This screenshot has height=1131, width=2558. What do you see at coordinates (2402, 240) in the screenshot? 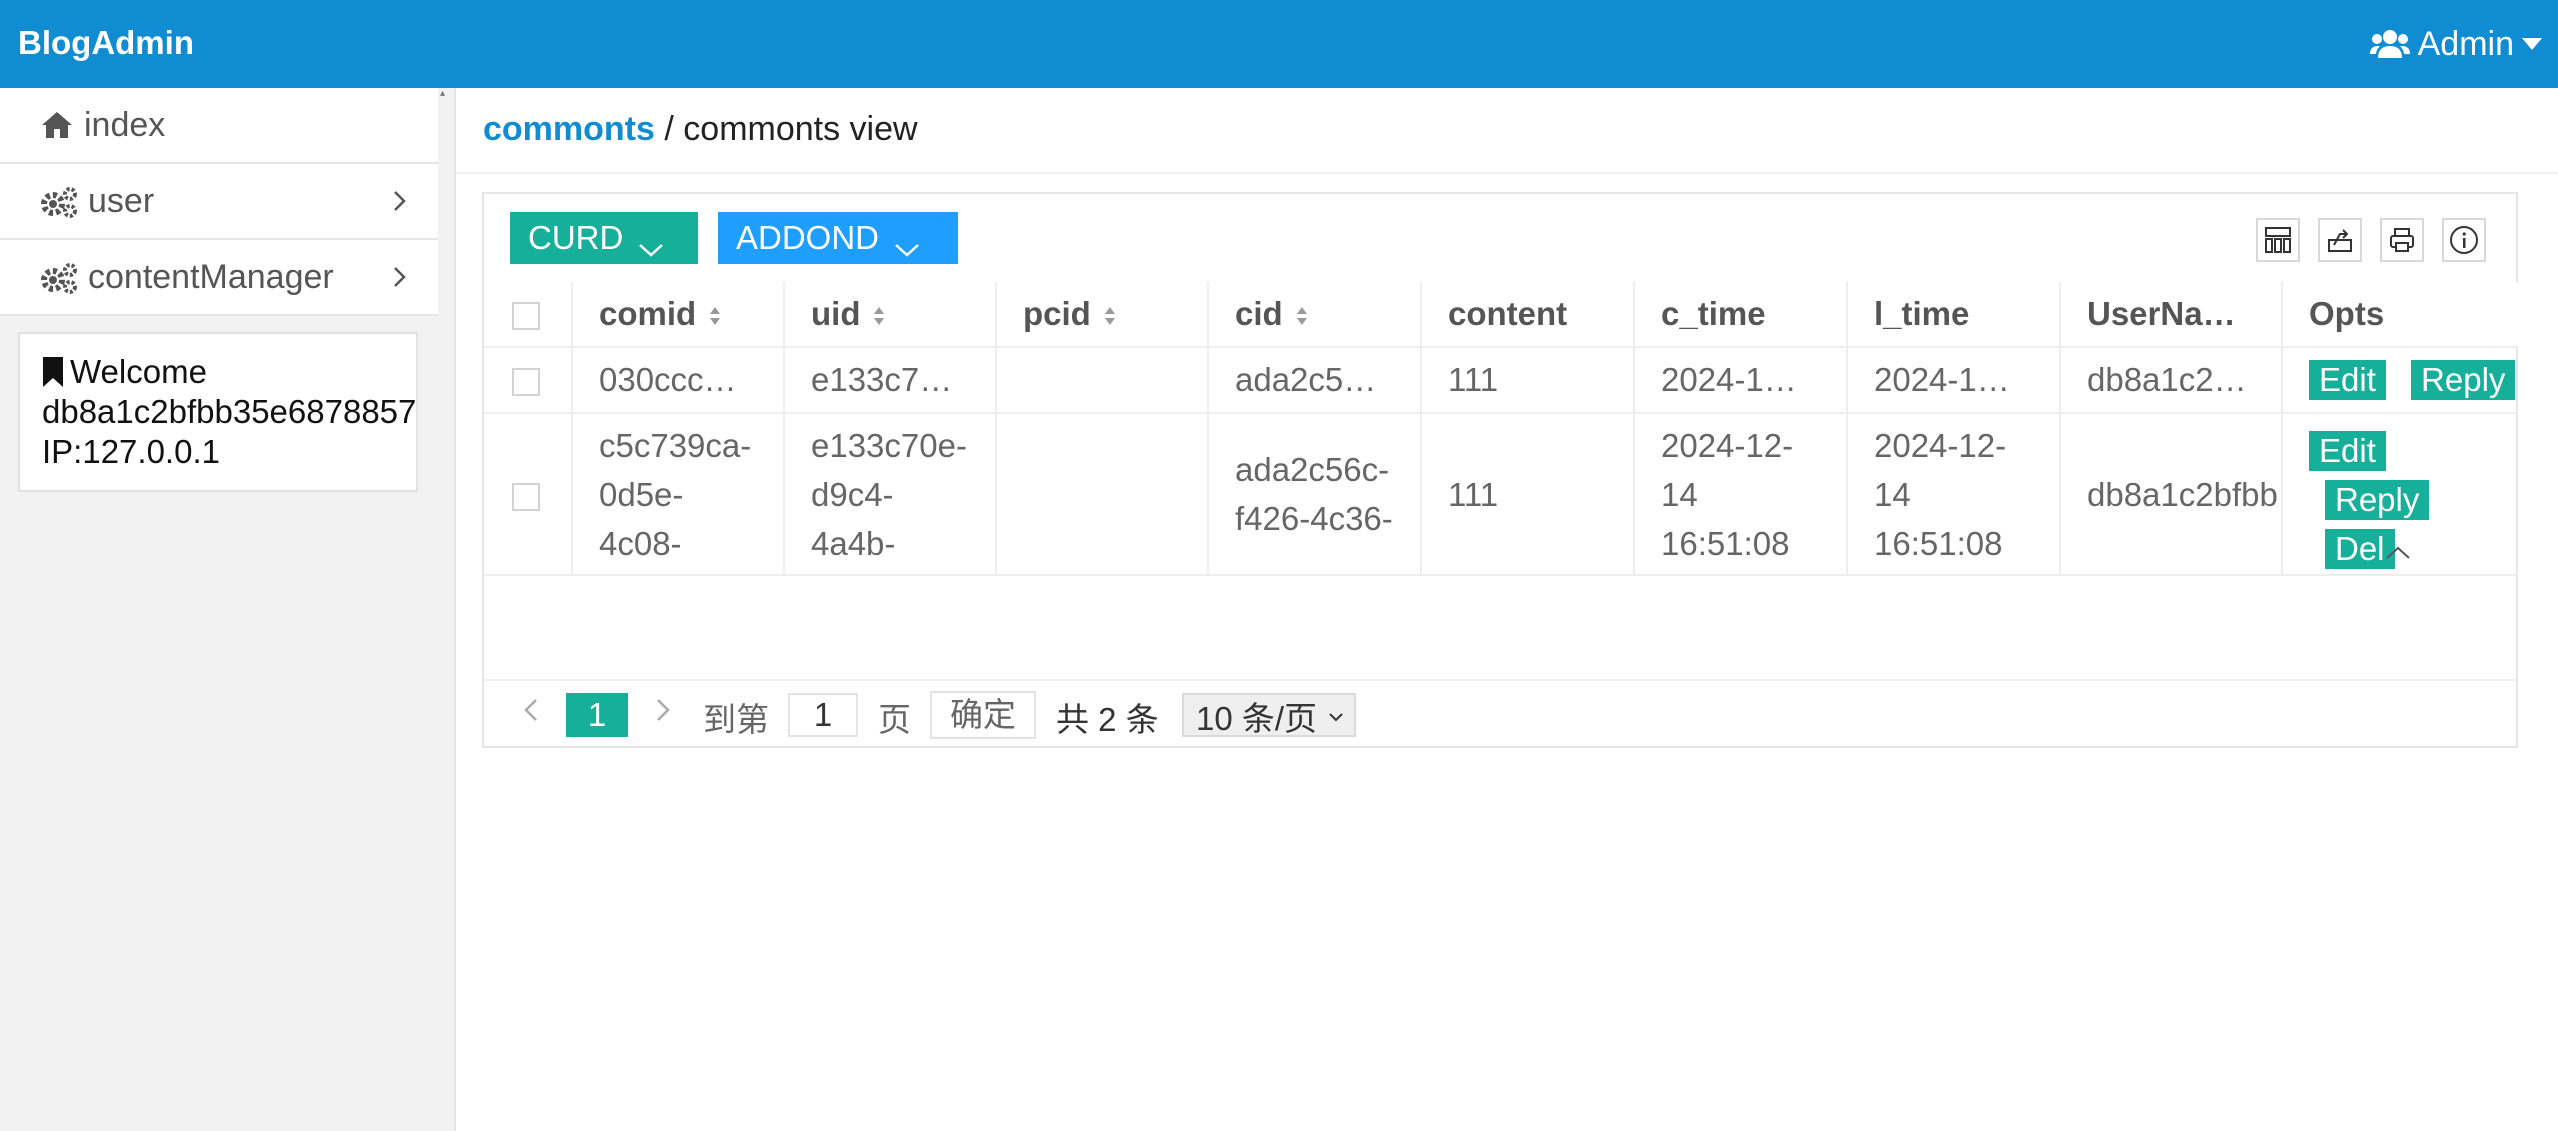
I see `print-icon` at bounding box center [2402, 240].